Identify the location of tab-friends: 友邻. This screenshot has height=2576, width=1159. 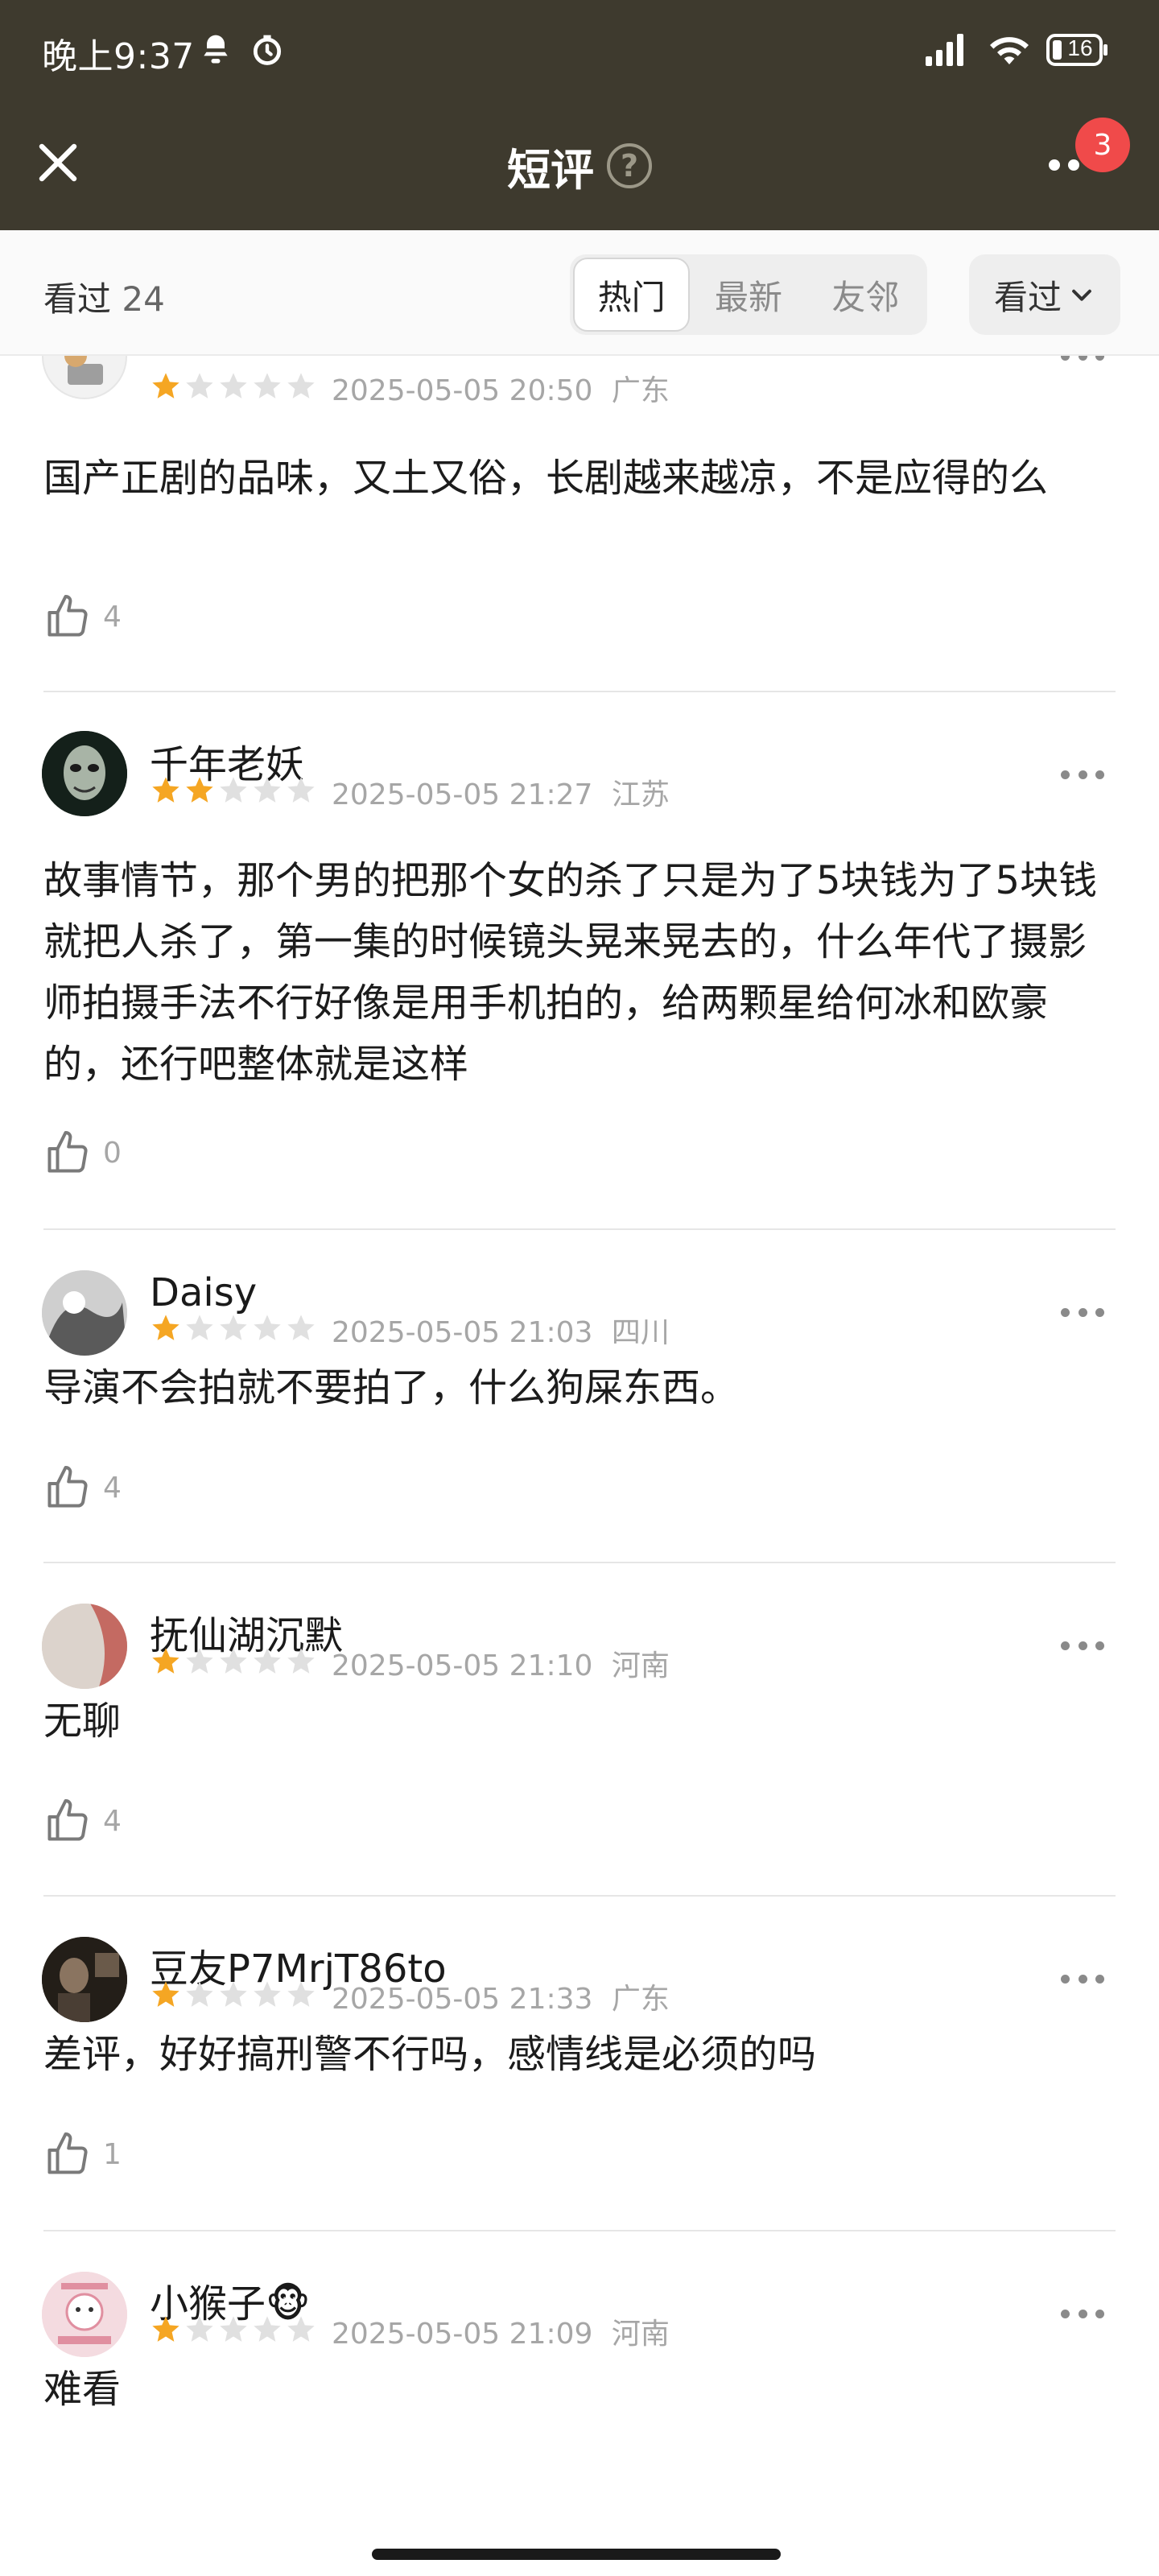
(865, 295).